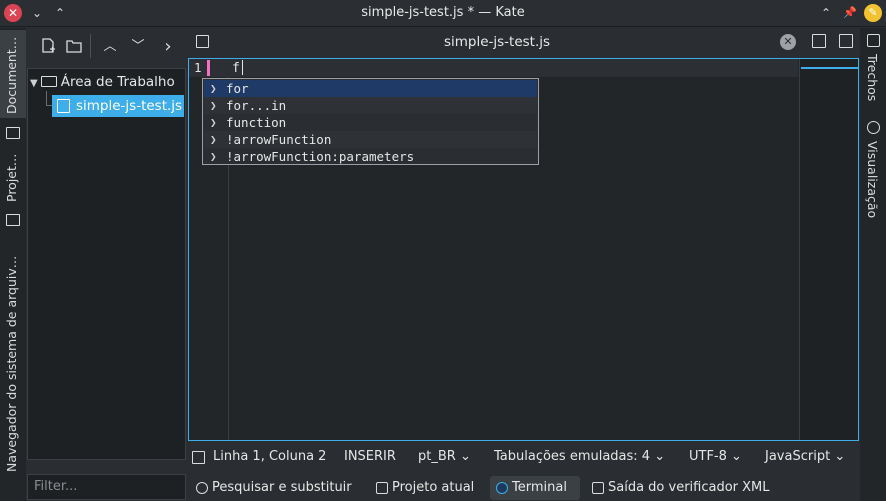 The height and width of the screenshot is (501, 886). I want to click on open-folder-icon, so click(74, 47).